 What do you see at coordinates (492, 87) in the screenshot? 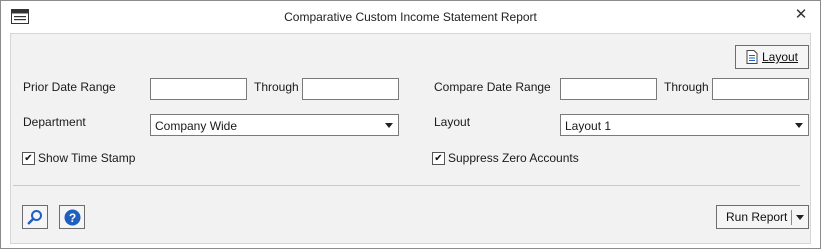
I see `compare-date-range-label: Compare Date Range` at bounding box center [492, 87].